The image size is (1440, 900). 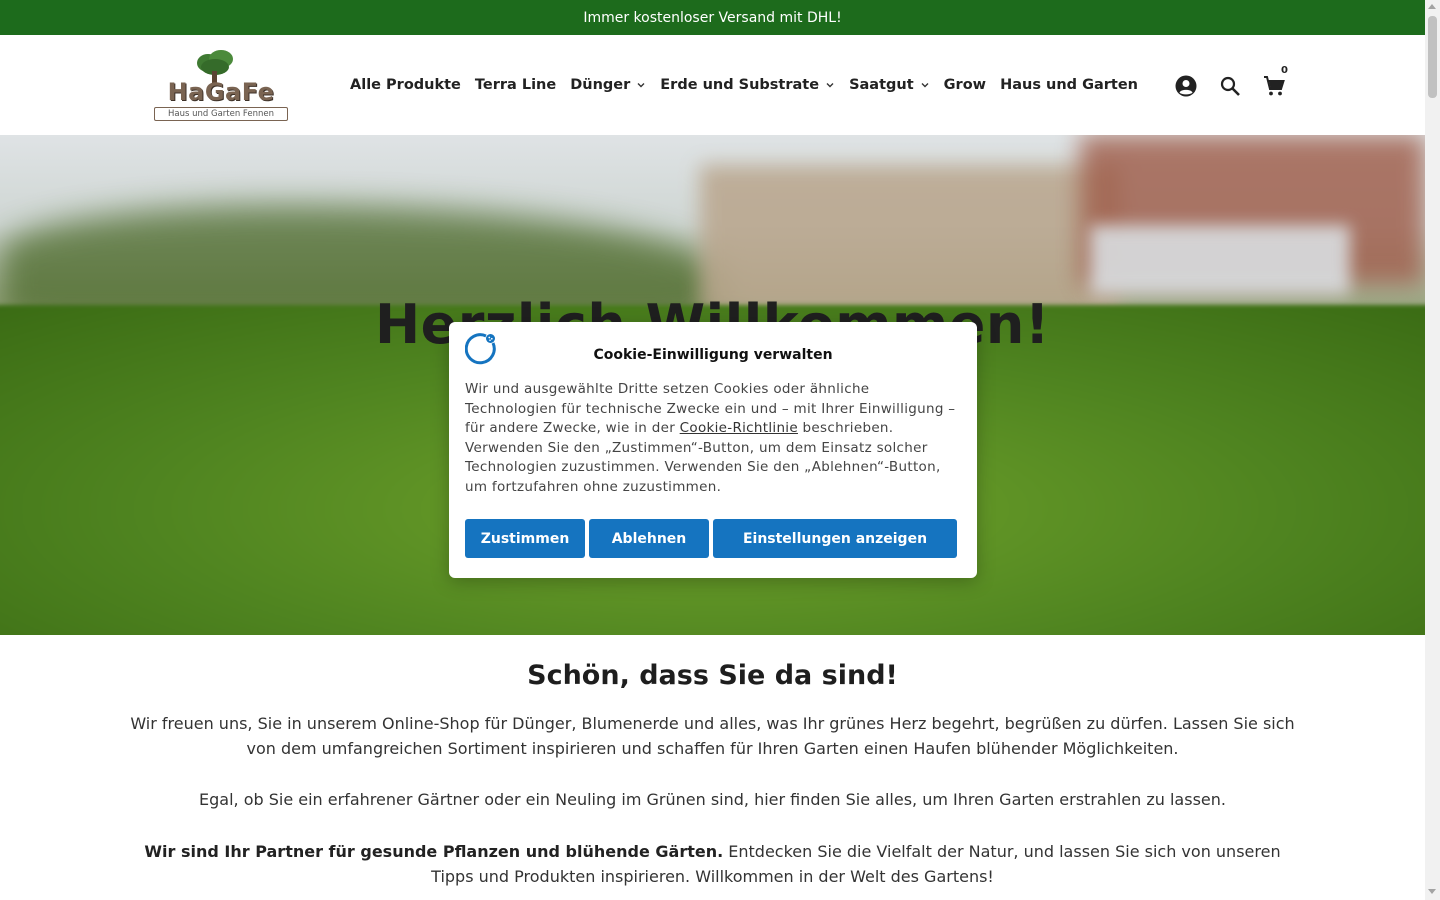 I want to click on reject-cookies-button: Ablehnen, so click(x=649, y=538).